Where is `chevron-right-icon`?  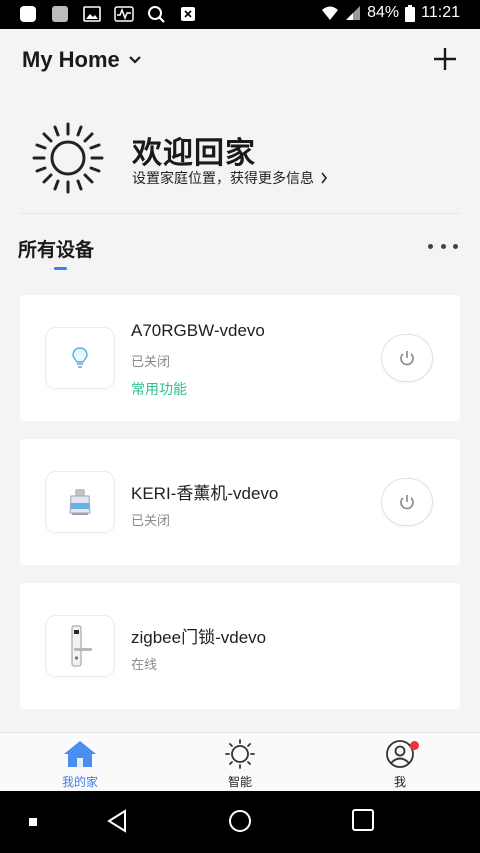
chevron-right-icon is located at coordinates (324, 178).